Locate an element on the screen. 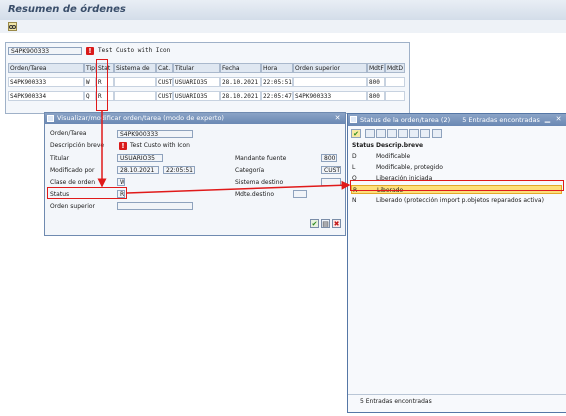  annotation-arrows is located at coordinates (224, 152).